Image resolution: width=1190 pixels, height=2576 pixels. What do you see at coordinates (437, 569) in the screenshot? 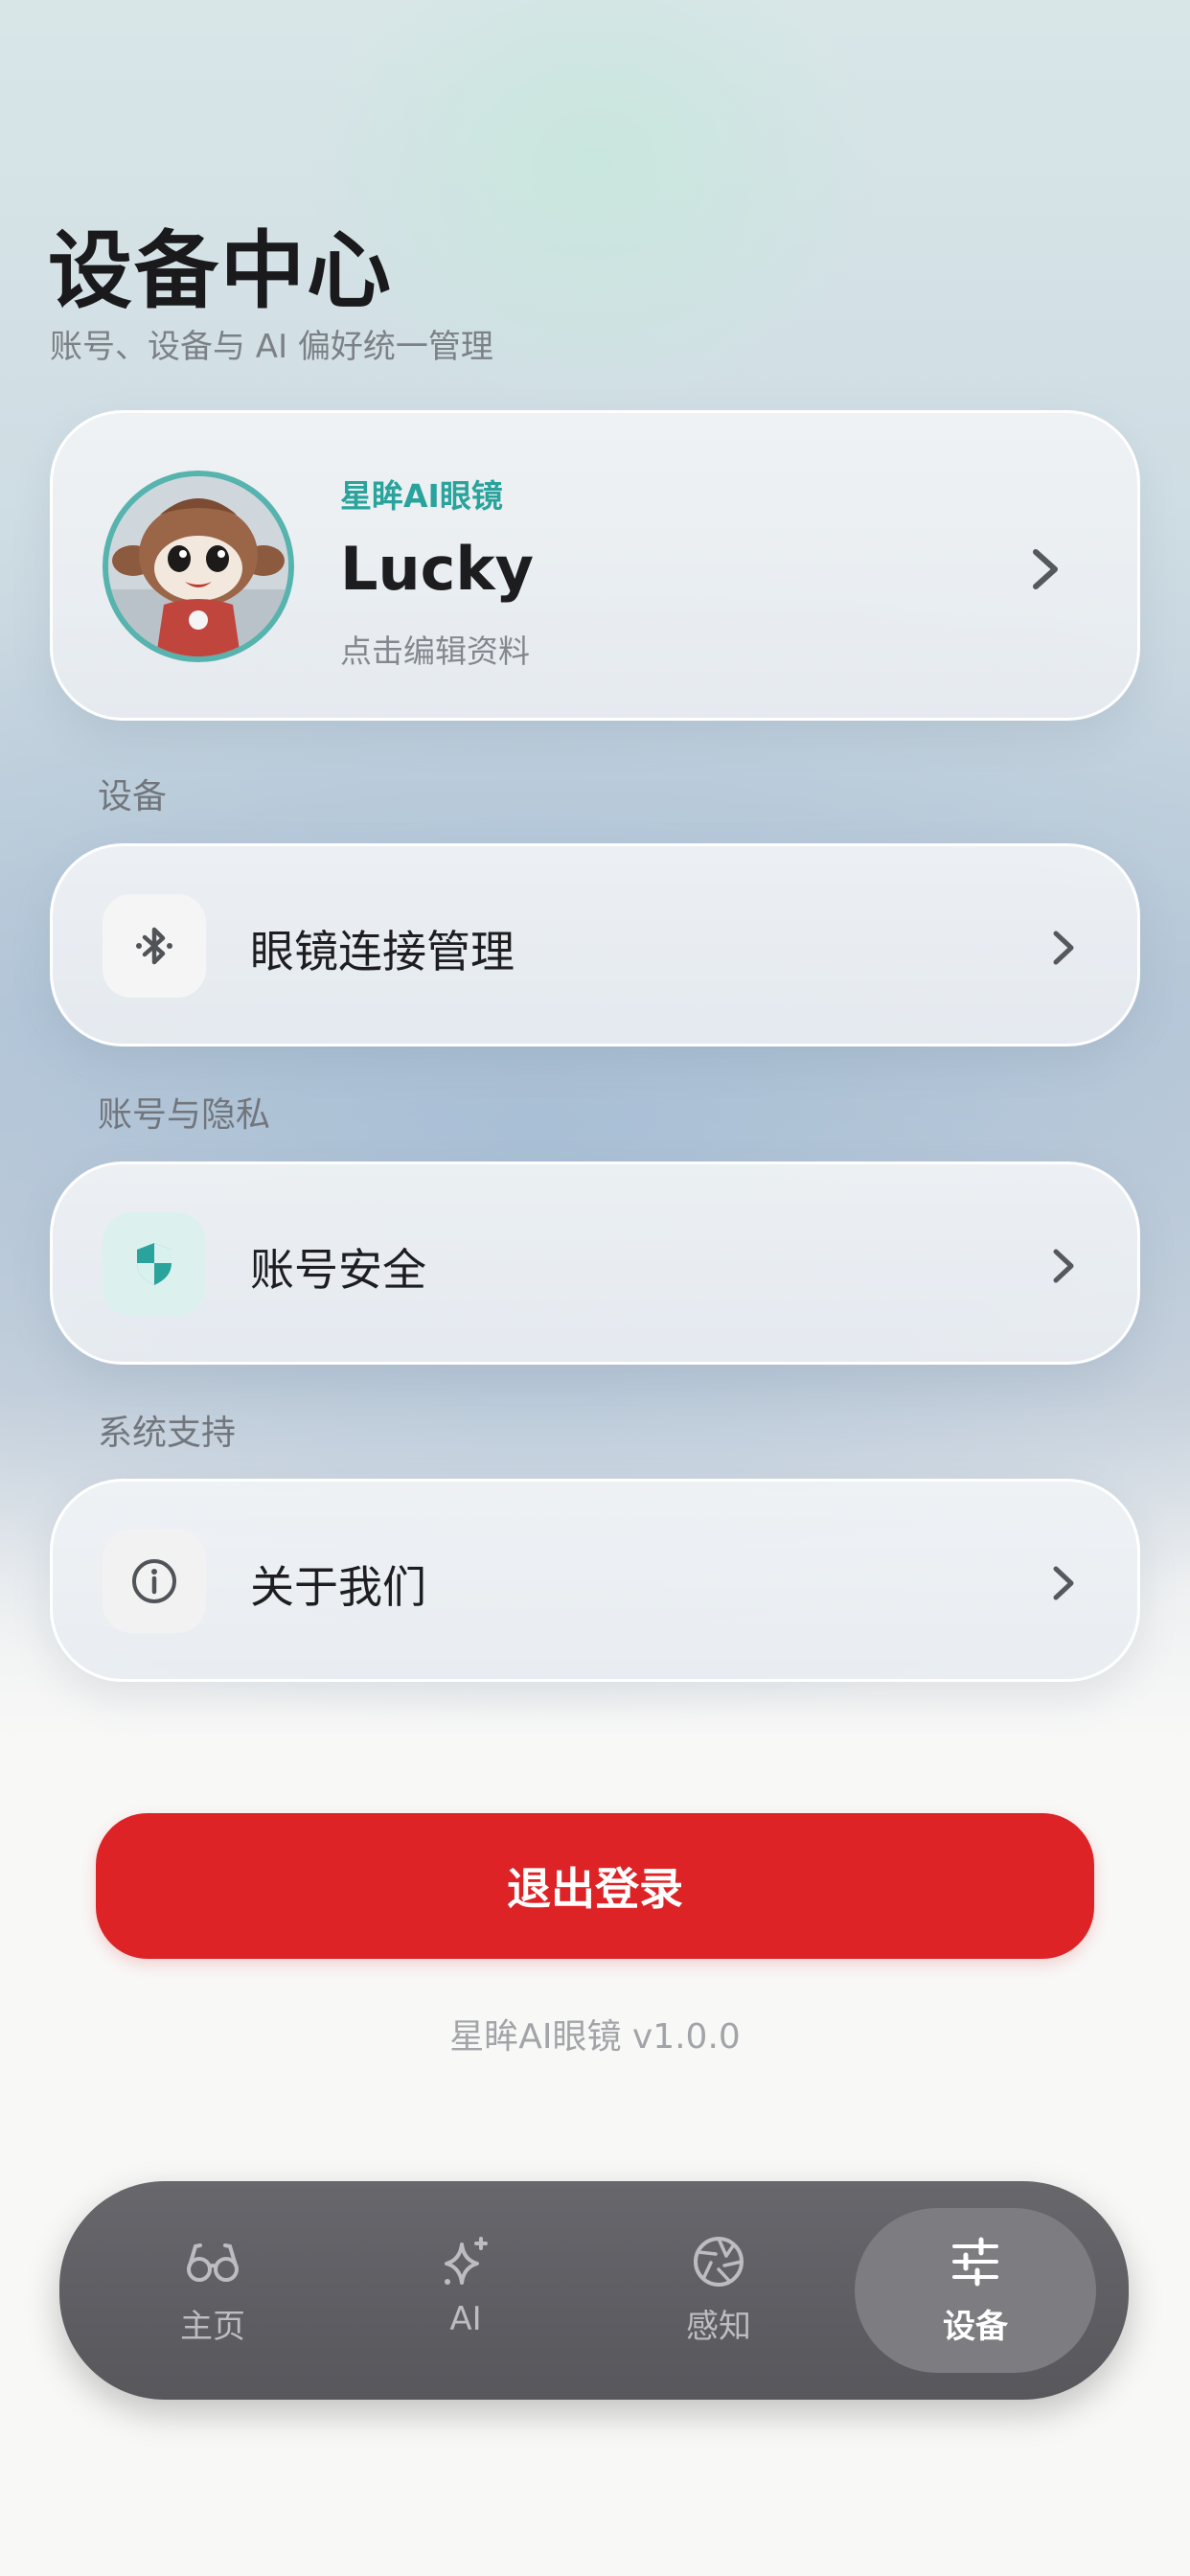
I see `user-name: Lucky` at bounding box center [437, 569].